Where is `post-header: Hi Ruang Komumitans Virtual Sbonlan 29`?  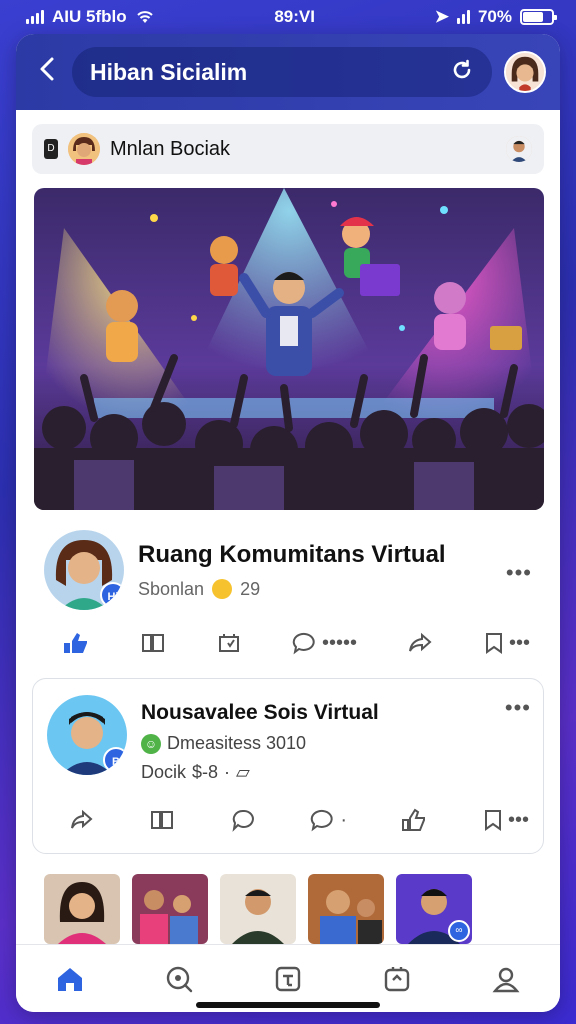
post-header: Hi Ruang Komumitans Virtual Sbonlan 29 is located at coordinates (288, 570).